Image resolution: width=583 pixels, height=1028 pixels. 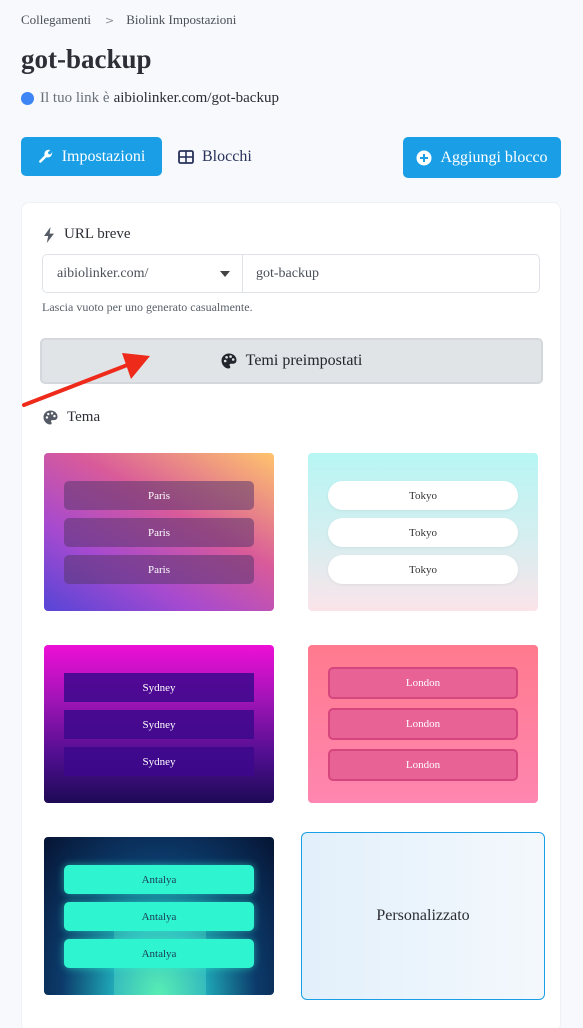 I want to click on page-title: got-backup, so click(x=86, y=59).